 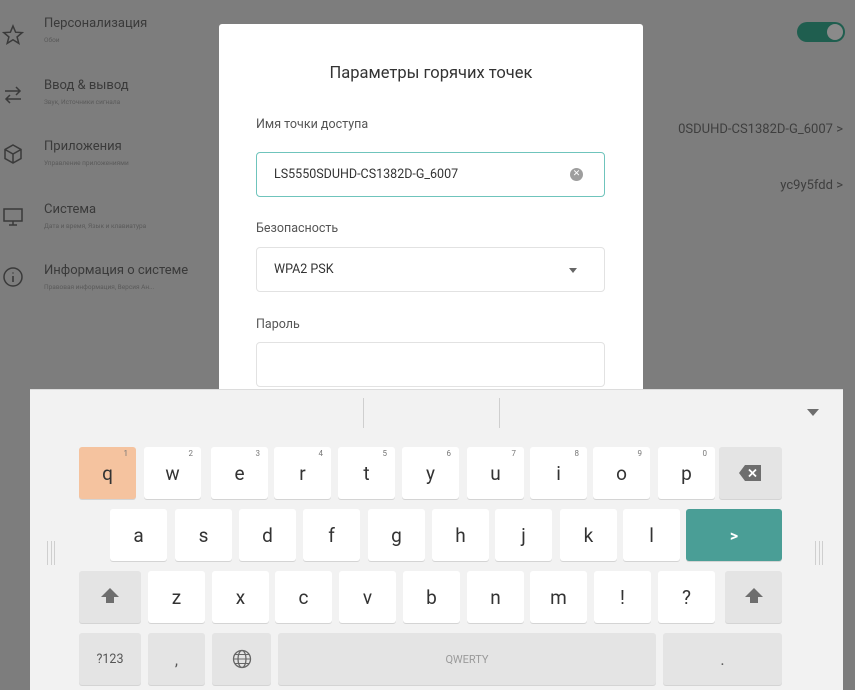 I want to click on key-label: y, so click(x=430, y=473).